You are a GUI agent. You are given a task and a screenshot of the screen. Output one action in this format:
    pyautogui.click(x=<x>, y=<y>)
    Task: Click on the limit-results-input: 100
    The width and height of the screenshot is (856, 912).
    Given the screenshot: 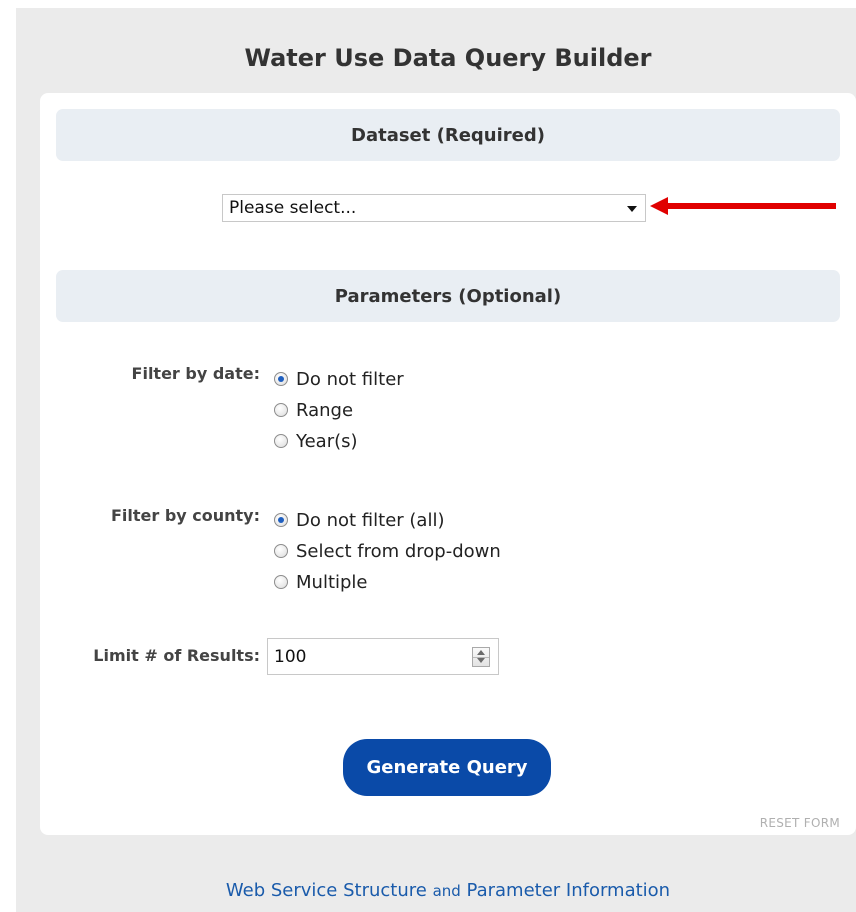 What is the action you would take?
    pyautogui.click(x=383, y=656)
    